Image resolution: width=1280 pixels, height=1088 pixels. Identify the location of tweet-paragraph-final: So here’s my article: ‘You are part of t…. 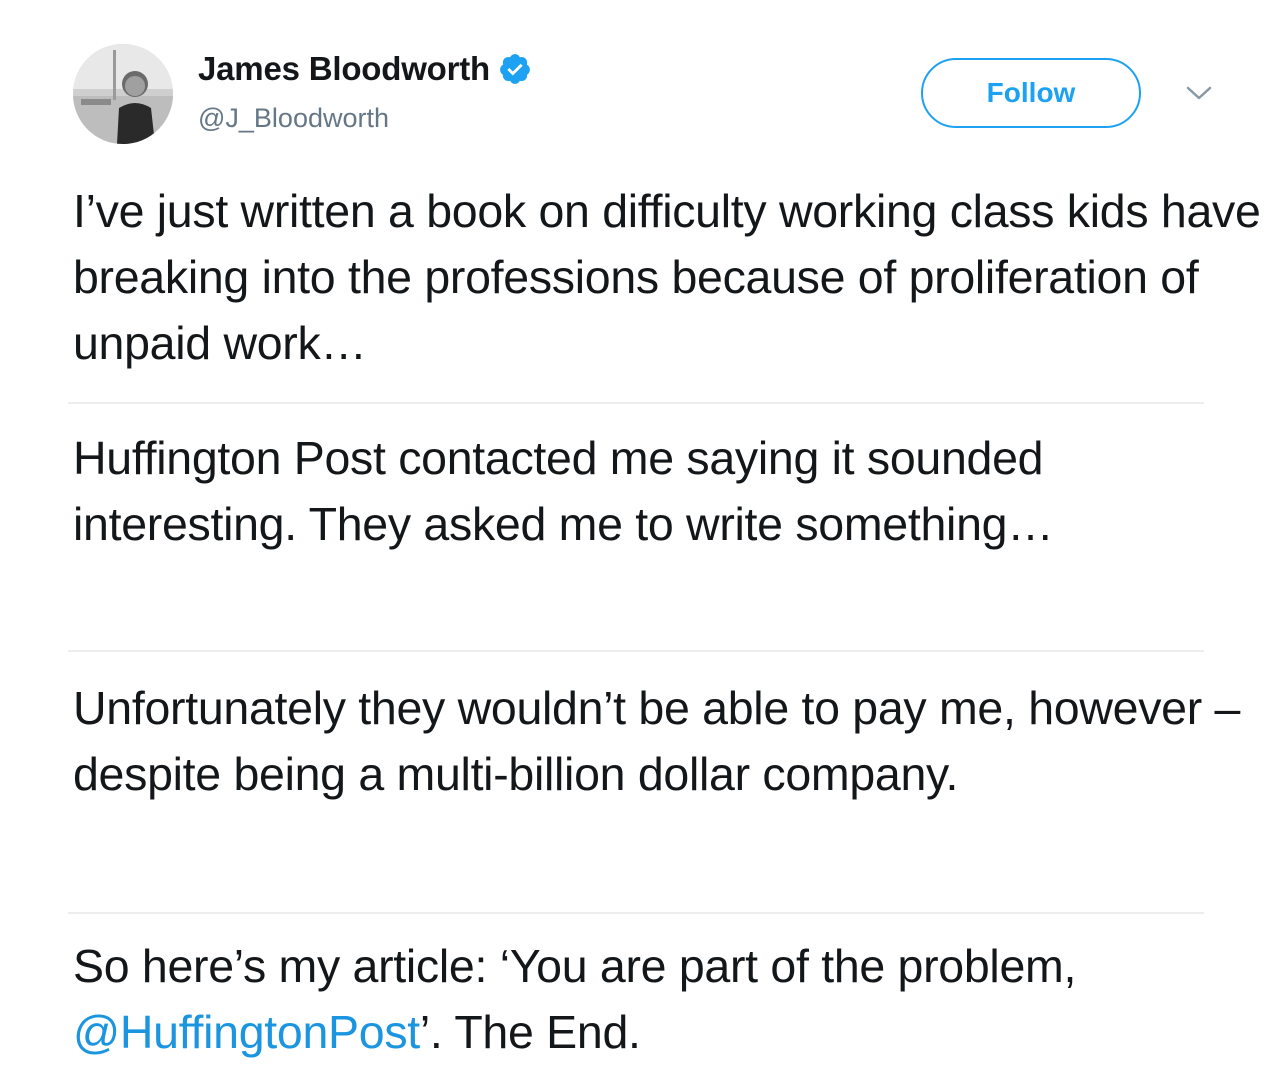
(668, 999).